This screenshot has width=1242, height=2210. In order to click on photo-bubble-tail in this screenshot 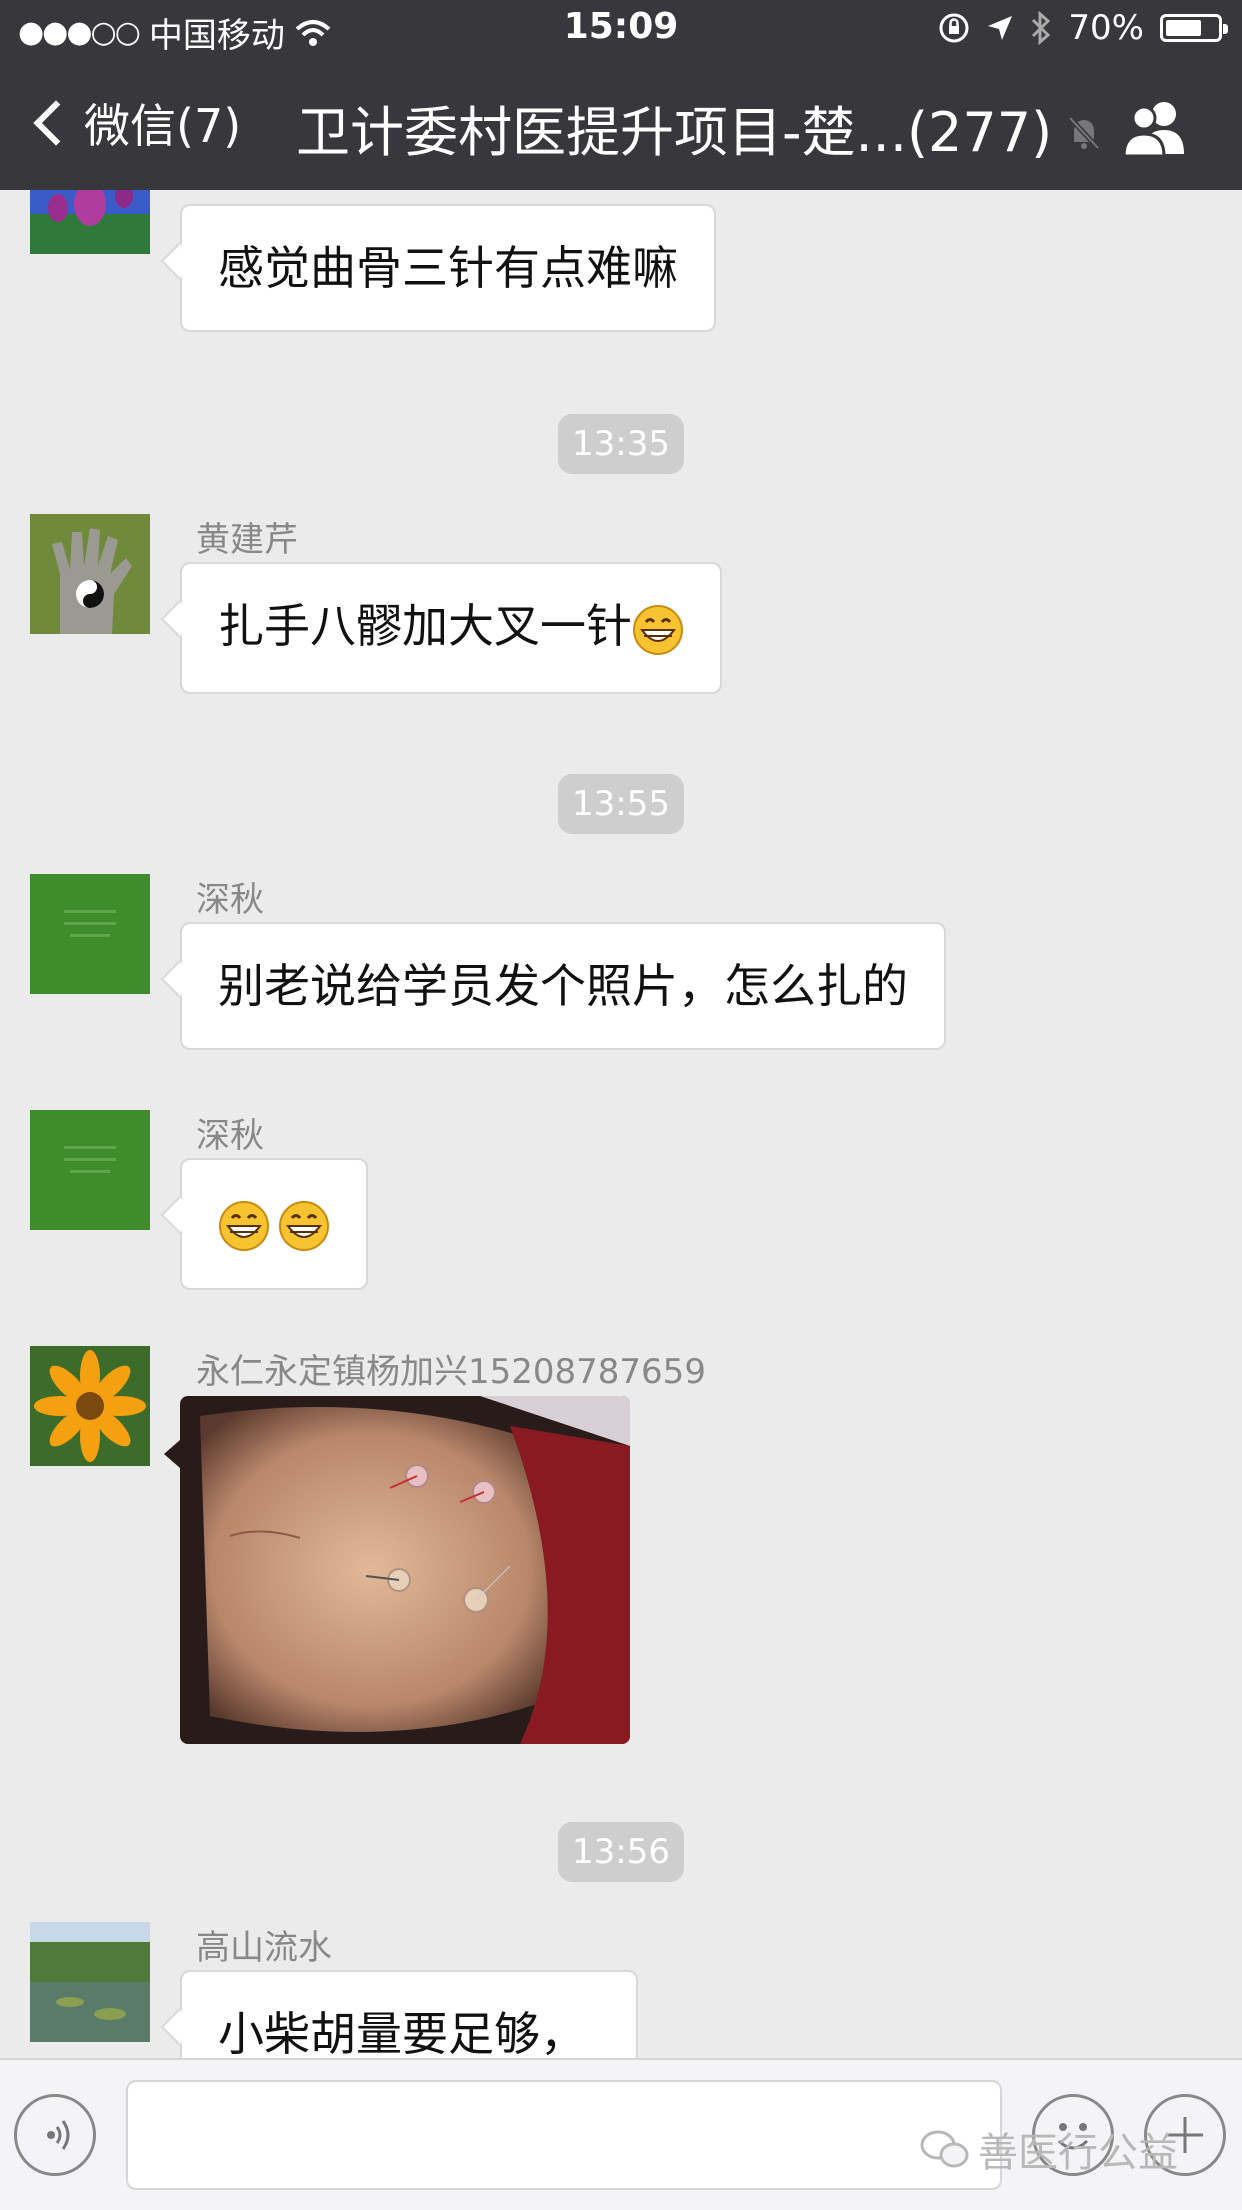, I will do `click(172, 1454)`.